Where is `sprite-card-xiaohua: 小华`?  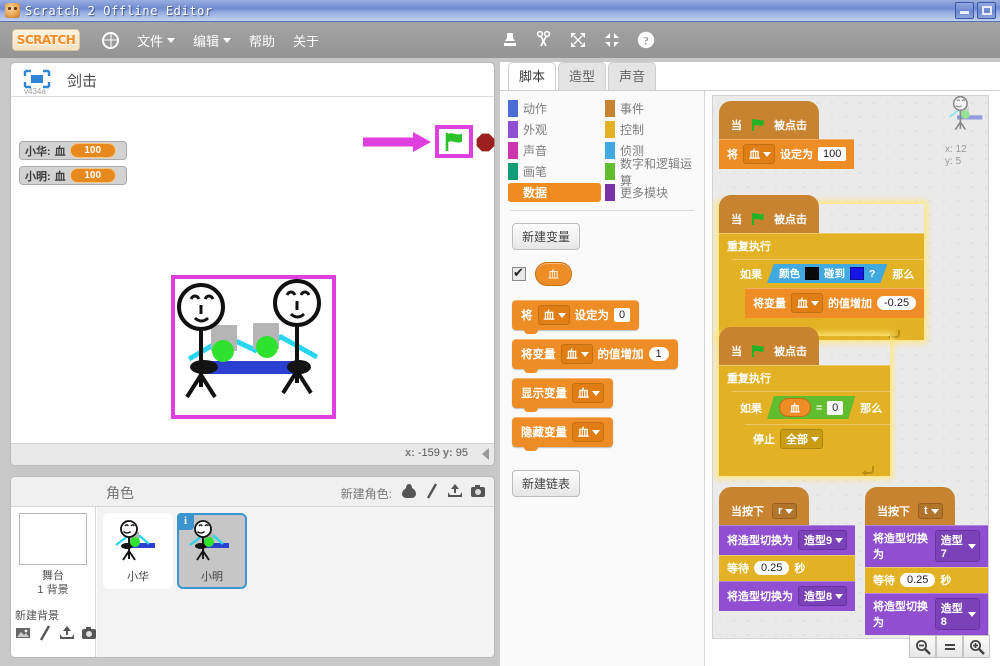 sprite-card-xiaohua: 小华 is located at coordinates (138, 551).